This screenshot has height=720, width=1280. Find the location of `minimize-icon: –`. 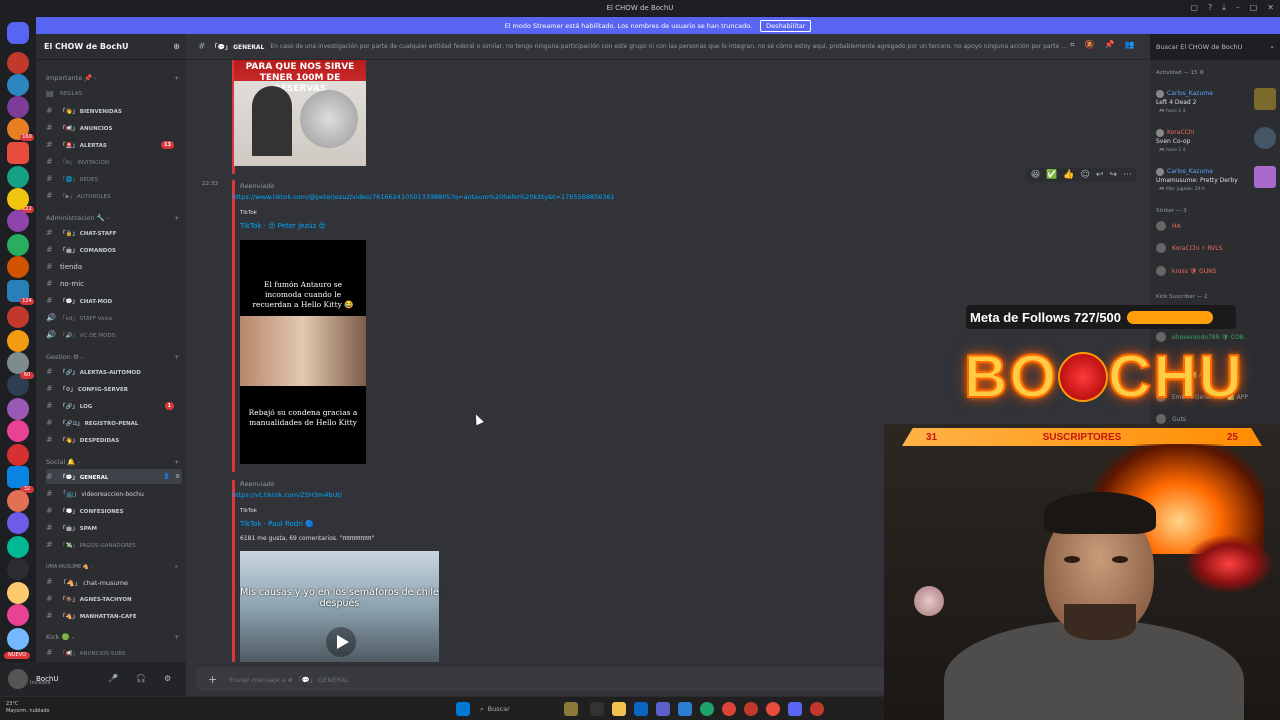

minimize-icon: – is located at coordinates (1238, 8).